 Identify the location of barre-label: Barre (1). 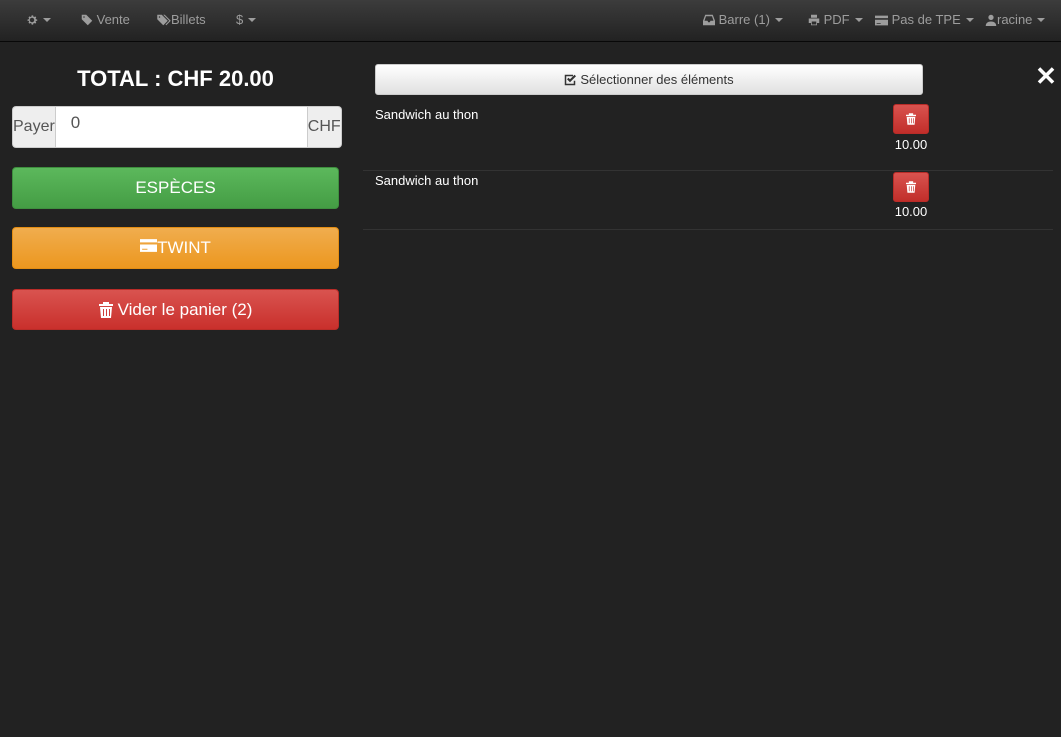
(744, 19).